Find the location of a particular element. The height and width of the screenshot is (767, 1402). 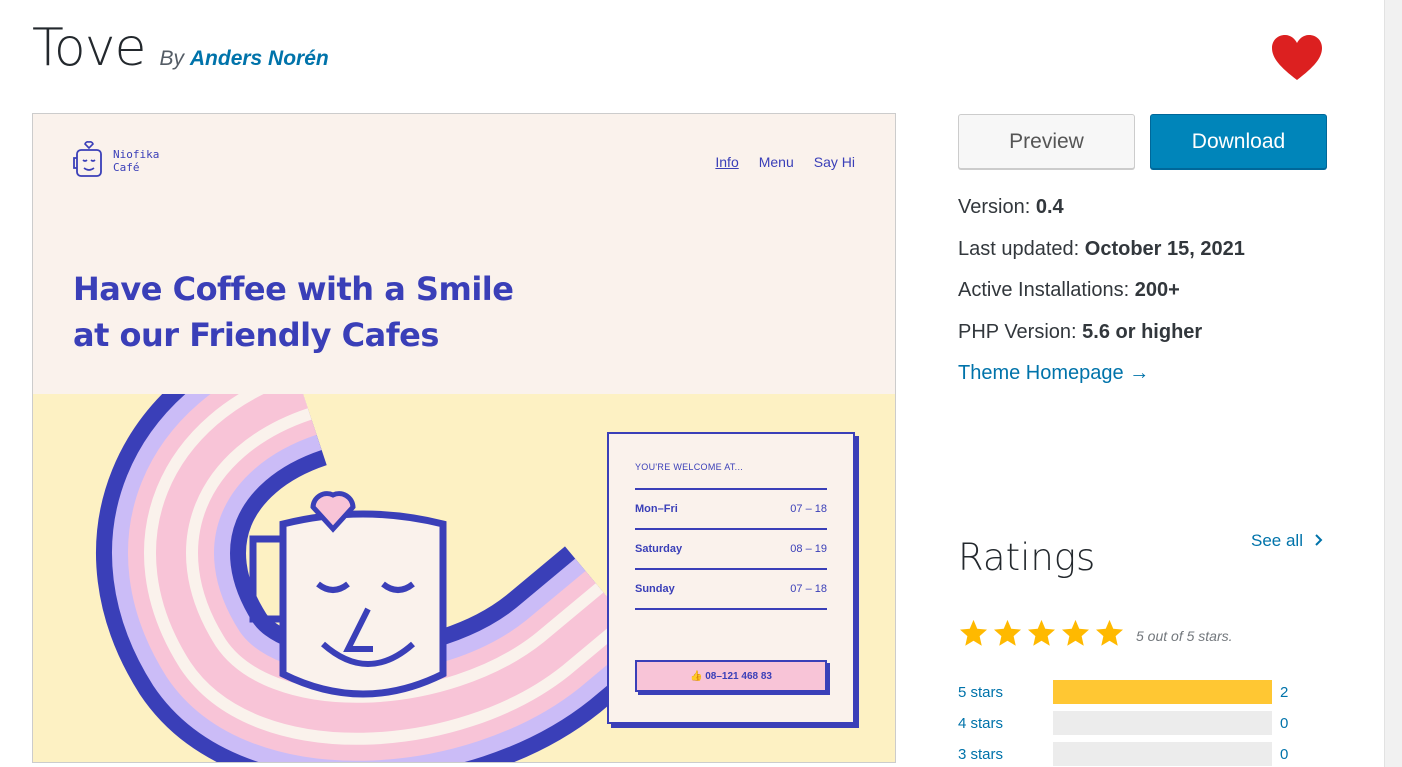

ratings-heading: Ratings is located at coordinates (1027, 557).